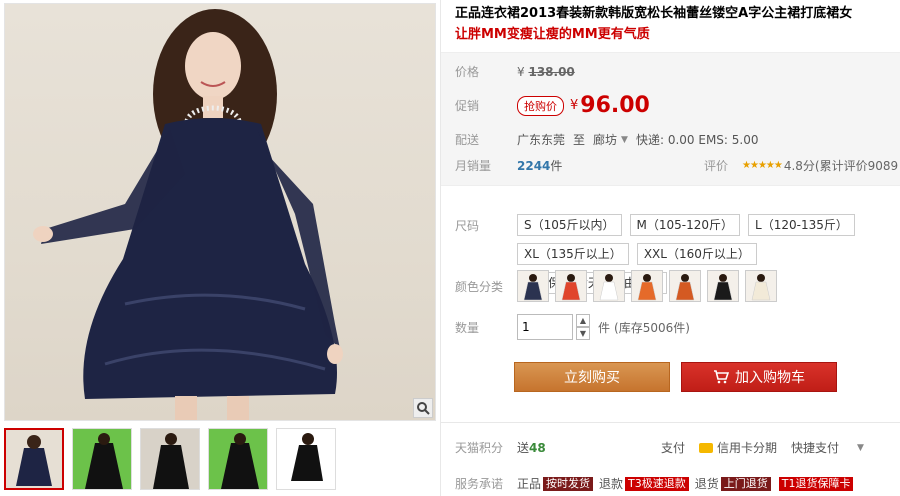 This screenshot has height=496, width=900. Describe the element at coordinates (579, 140) in the screenshot. I see `ship-to-word: 至` at that location.